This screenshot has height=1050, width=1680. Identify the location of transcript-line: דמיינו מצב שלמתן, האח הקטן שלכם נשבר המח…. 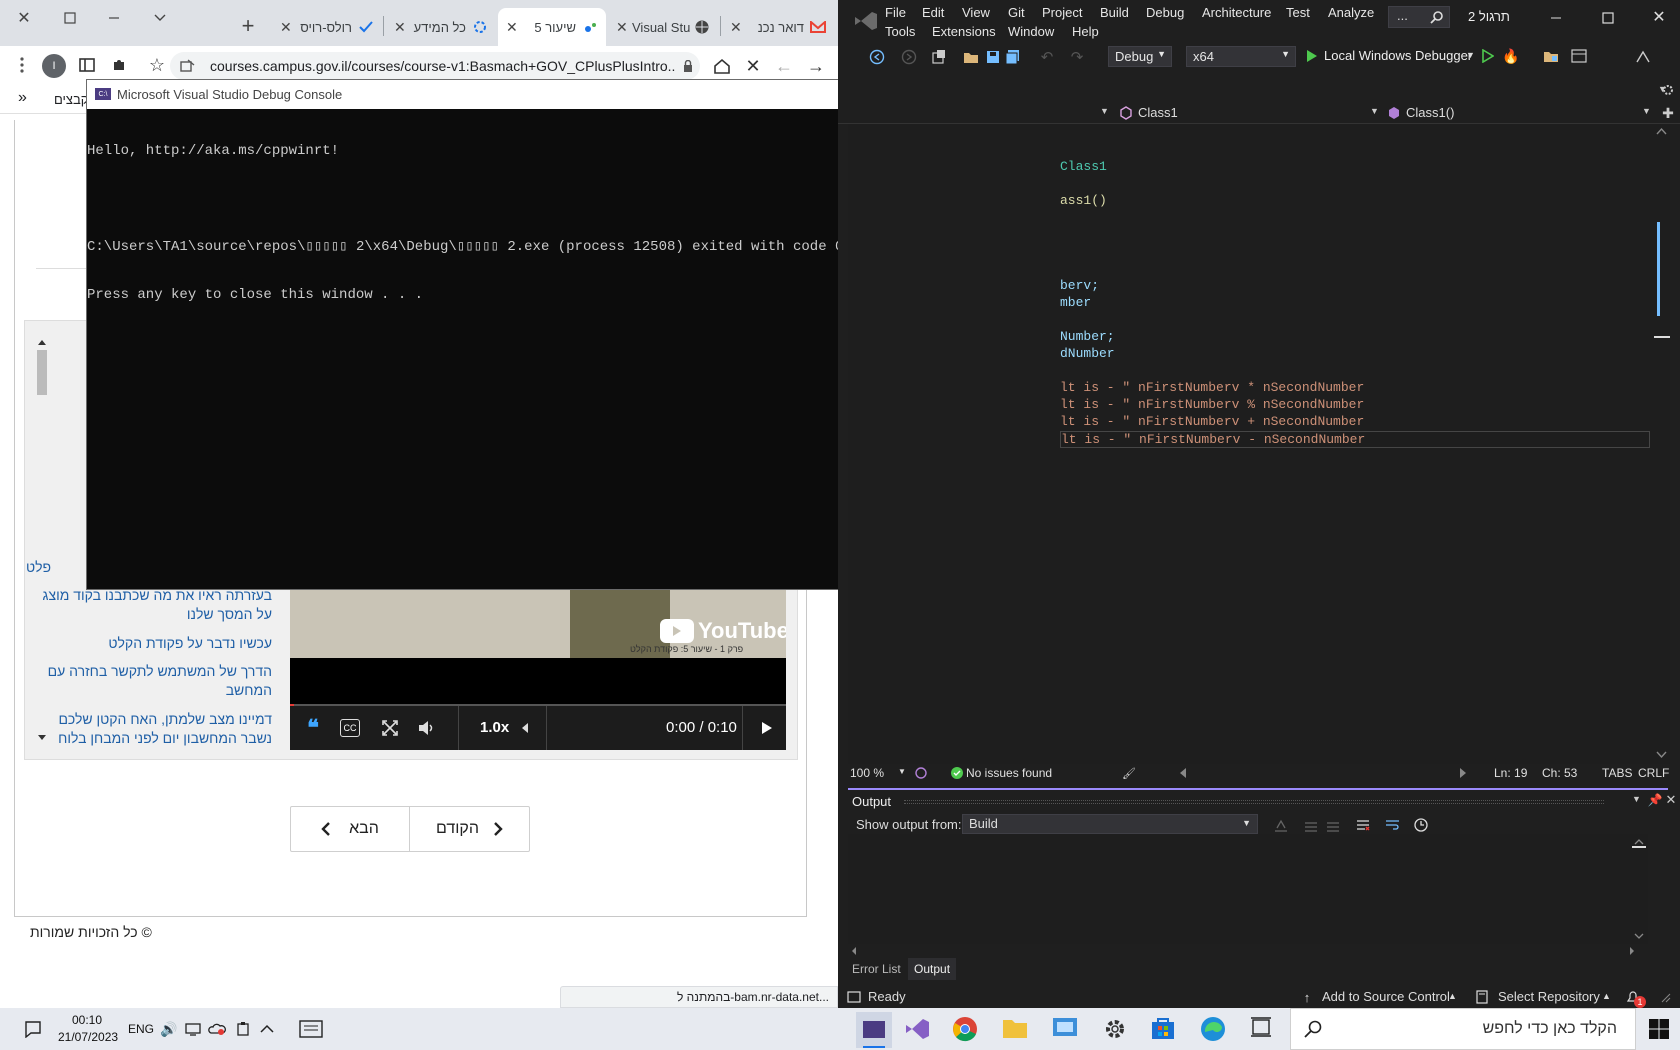
(157, 729).